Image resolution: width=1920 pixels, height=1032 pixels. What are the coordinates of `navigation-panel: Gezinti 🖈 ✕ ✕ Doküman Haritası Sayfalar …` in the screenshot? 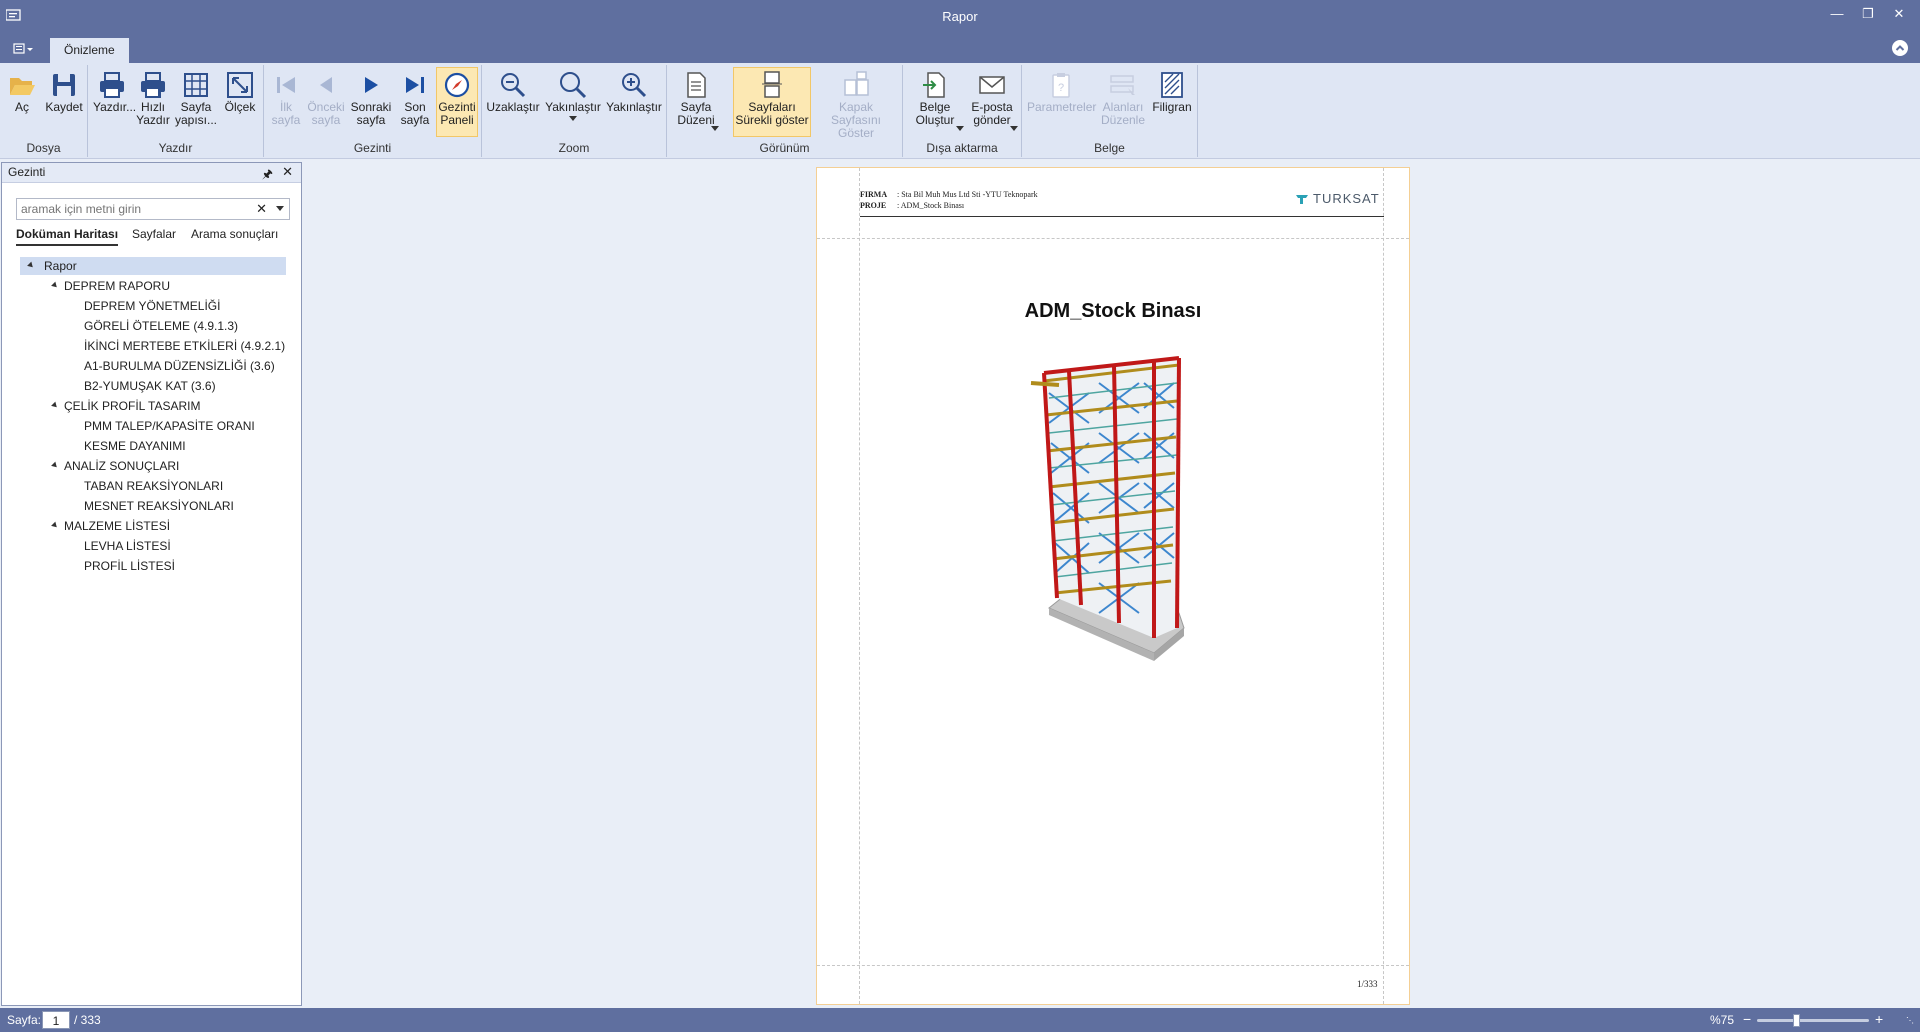 It's located at (151, 584).